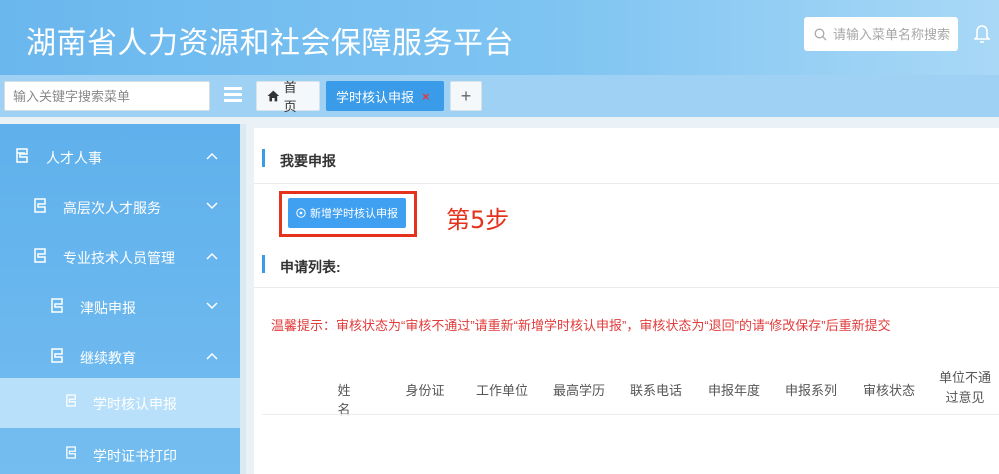 The width and height of the screenshot is (999, 474). What do you see at coordinates (120, 157) in the screenshot?
I see `sidebar-item-talent-personnel: 人才人事` at bounding box center [120, 157].